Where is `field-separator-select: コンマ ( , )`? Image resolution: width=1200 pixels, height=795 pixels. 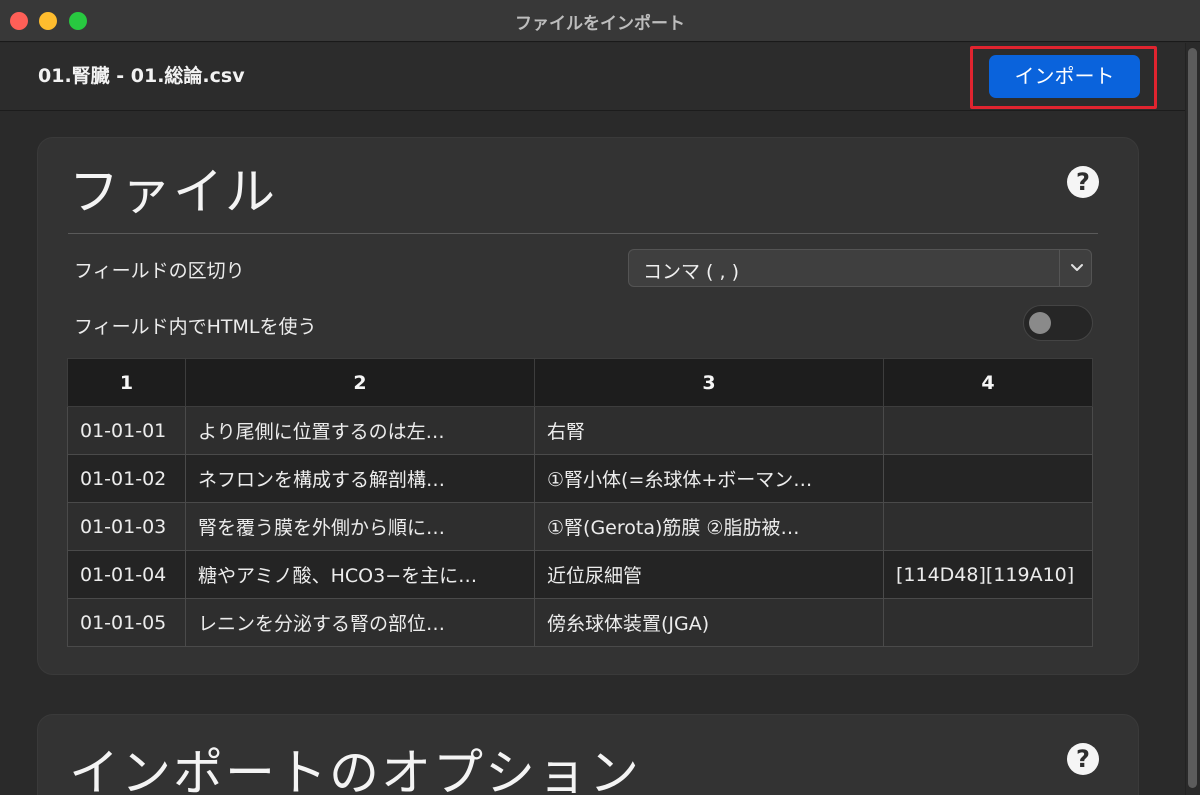
field-separator-select: コンマ ( , ) is located at coordinates (860, 268).